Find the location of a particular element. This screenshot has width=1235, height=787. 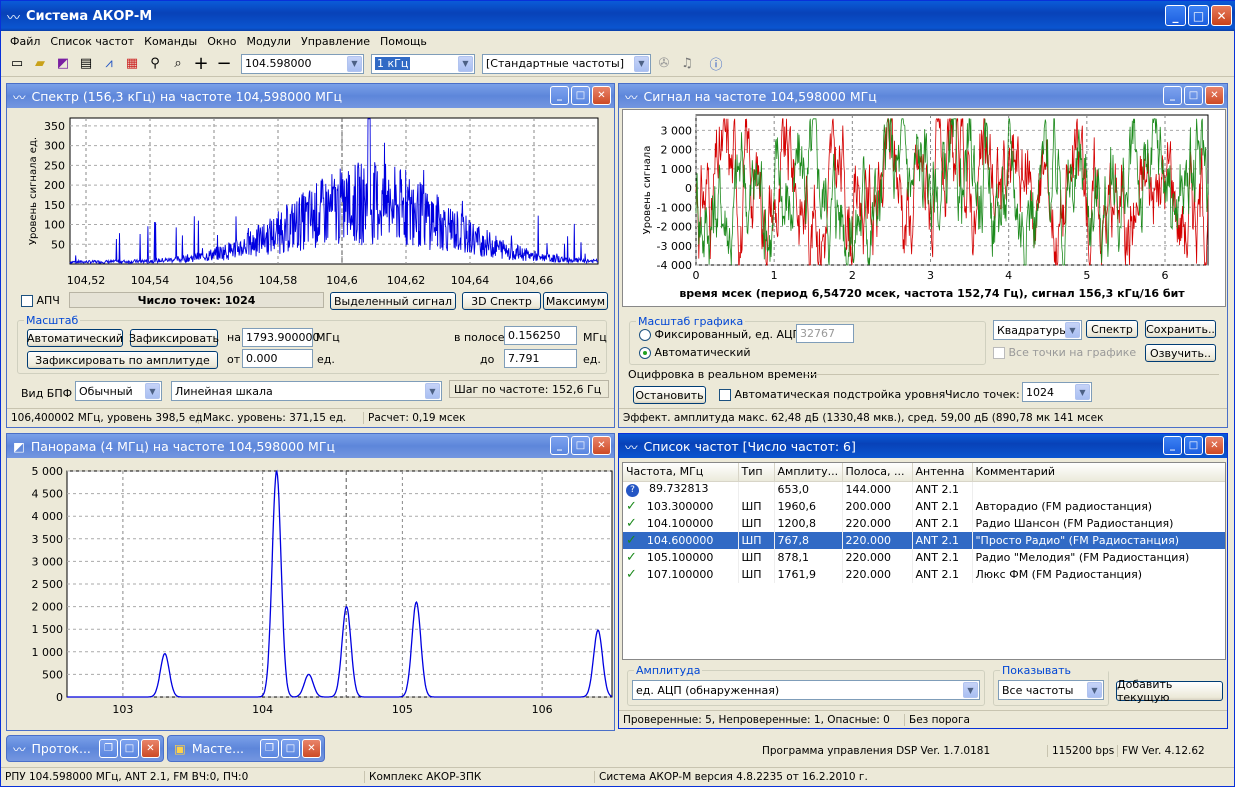

app-titlebar: 〰 Система АКОР-М _ □ ✕ is located at coordinates (618, 16).